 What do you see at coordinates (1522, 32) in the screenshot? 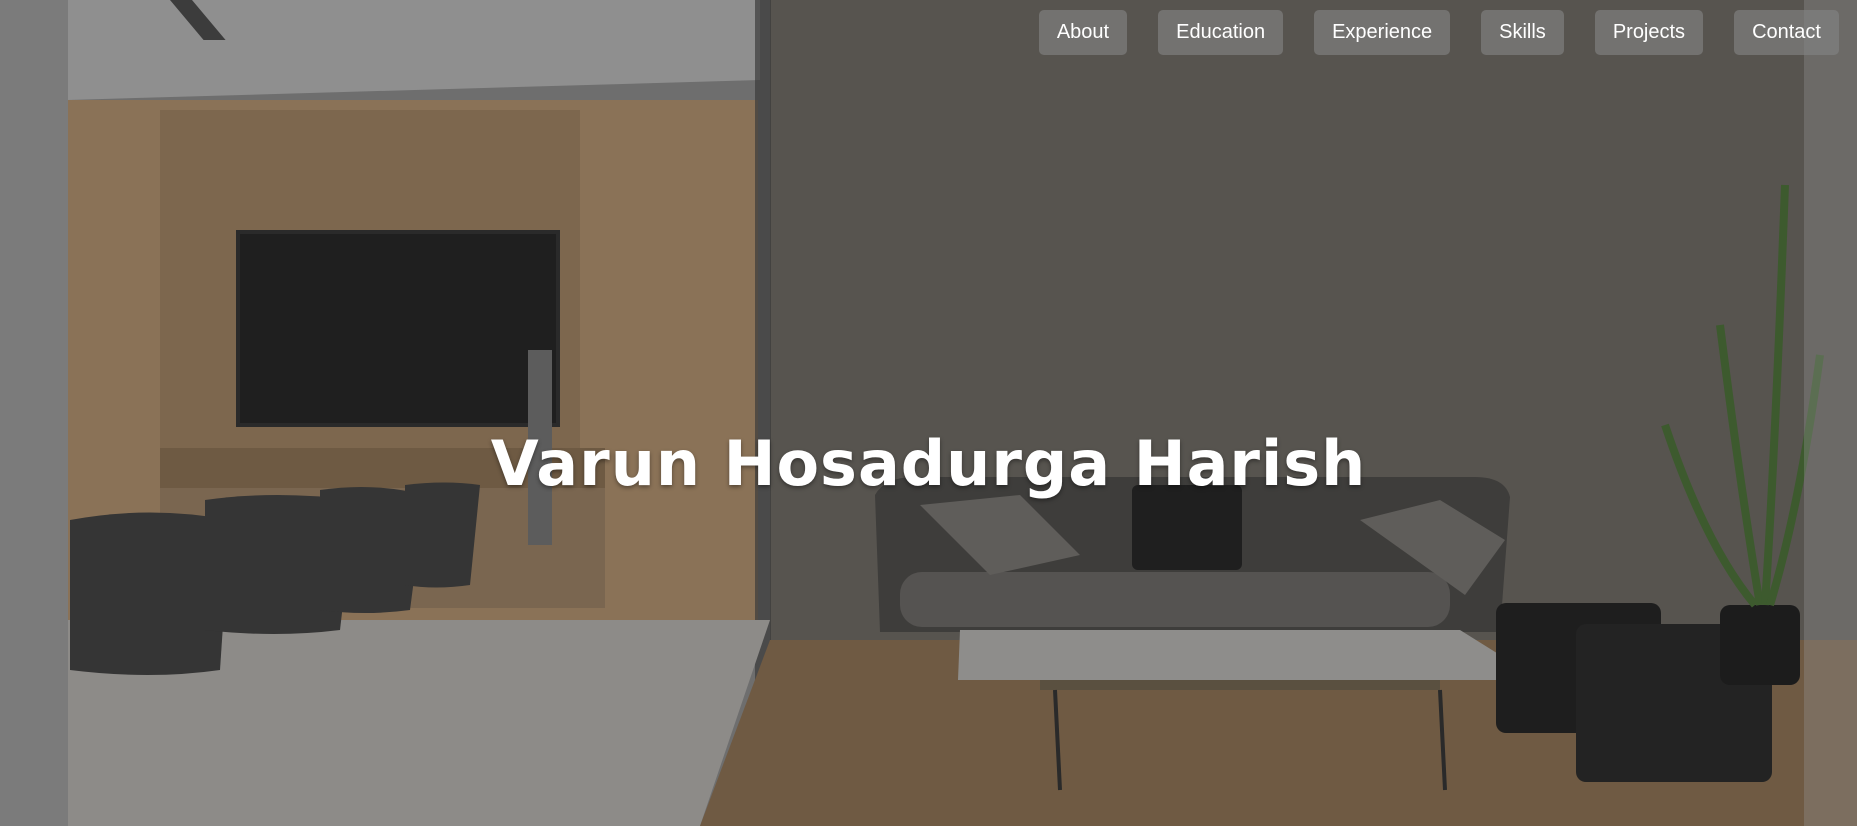
I see `nav-skills-button: Skills` at bounding box center [1522, 32].